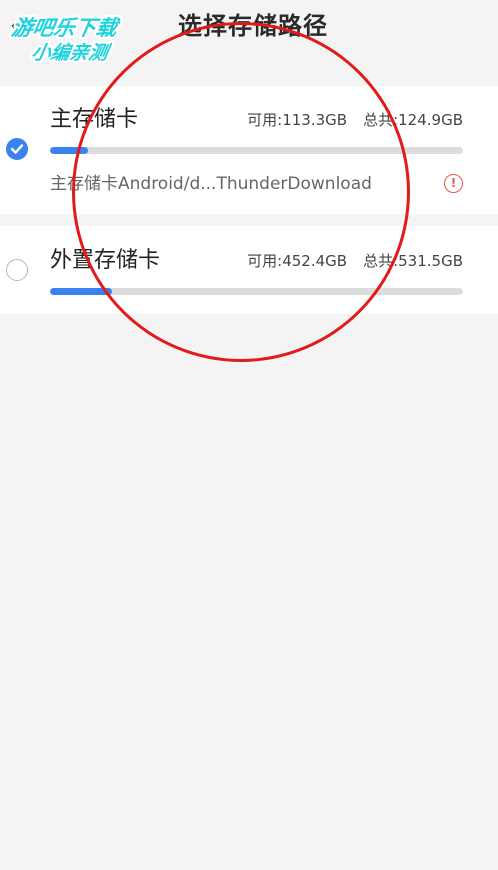  I want to click on storage-stats: 可用:113.3GB 总共:124.9GB, so click(355, 120).